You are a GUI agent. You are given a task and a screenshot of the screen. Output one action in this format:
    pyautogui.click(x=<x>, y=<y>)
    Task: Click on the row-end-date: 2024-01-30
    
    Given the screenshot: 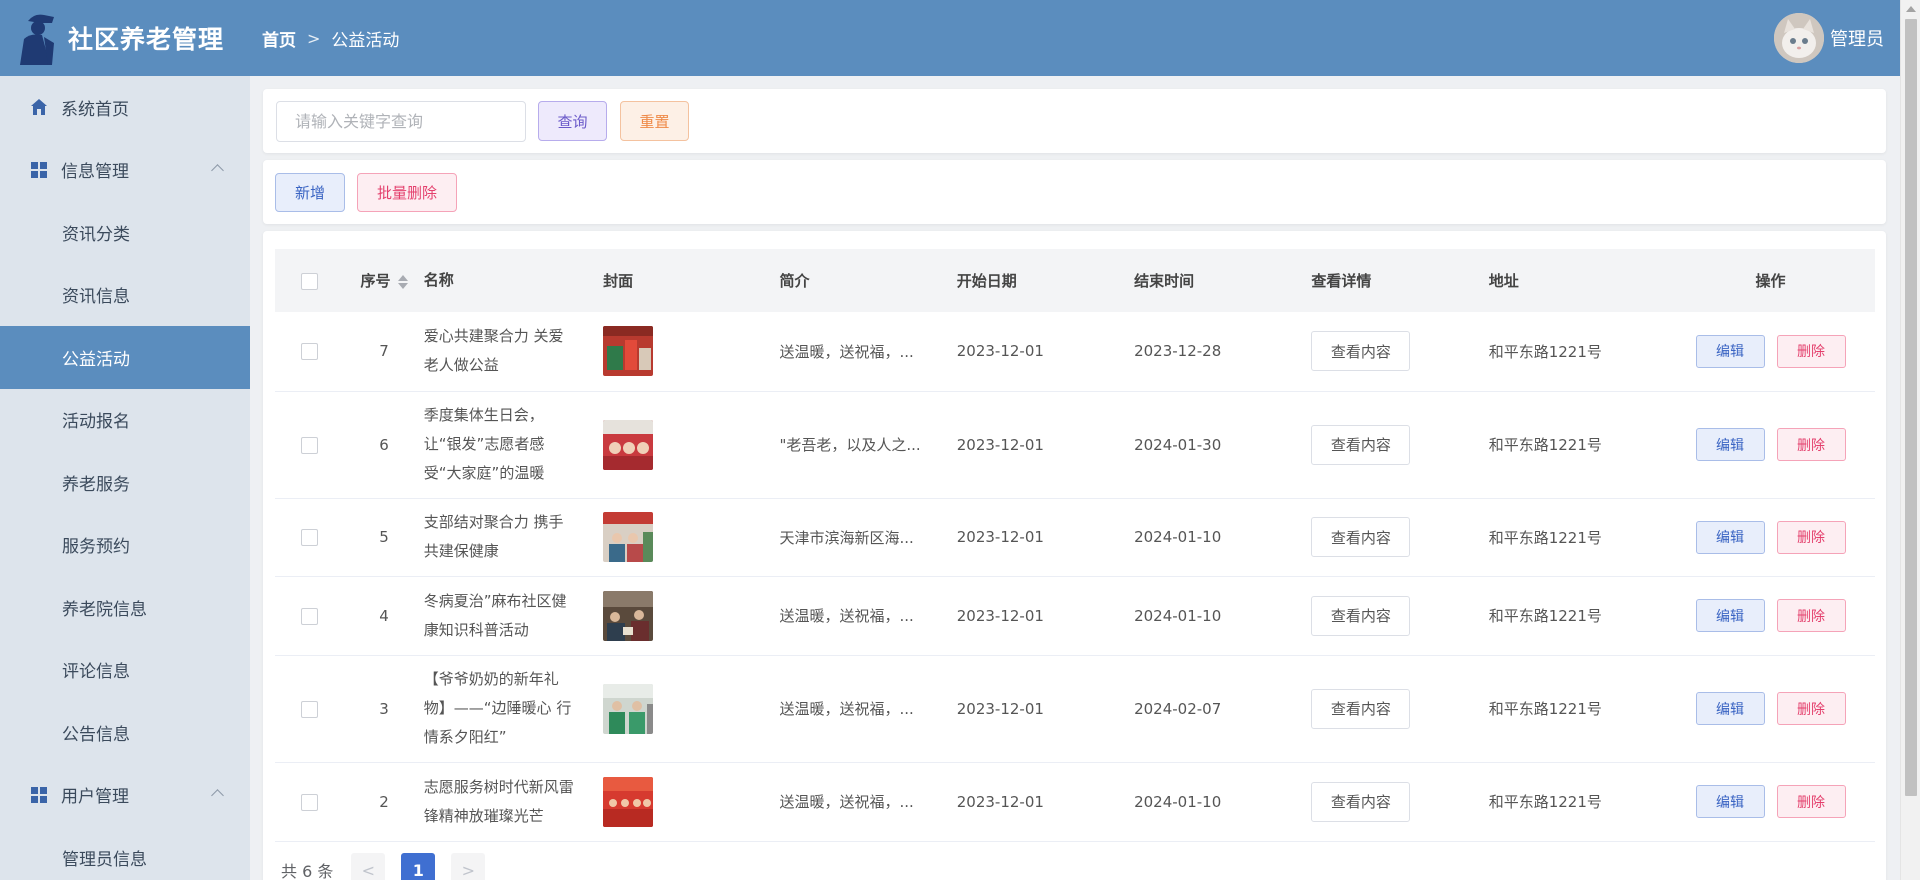 What is the action you would take?
    pyautogui.click(x=1223, y=445)
    